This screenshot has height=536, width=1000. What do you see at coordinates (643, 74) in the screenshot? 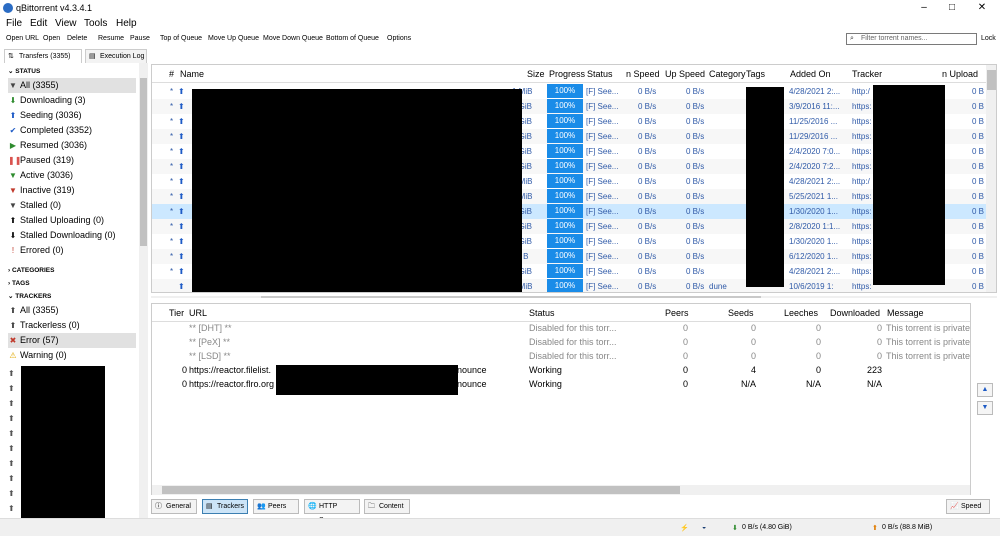
I see `col-down-speed: n Speed` at bounding box center [643, 74].